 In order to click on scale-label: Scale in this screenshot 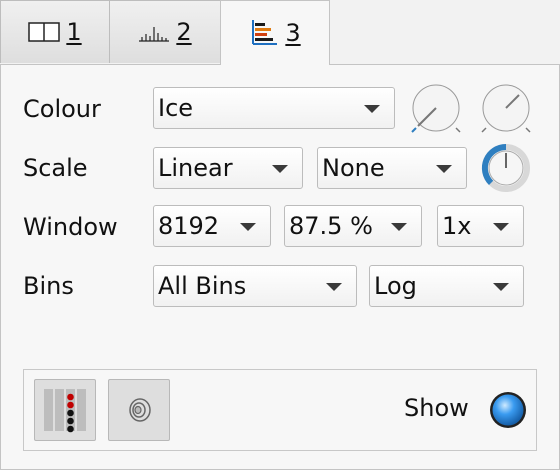, I will do `click(55, 168)`.